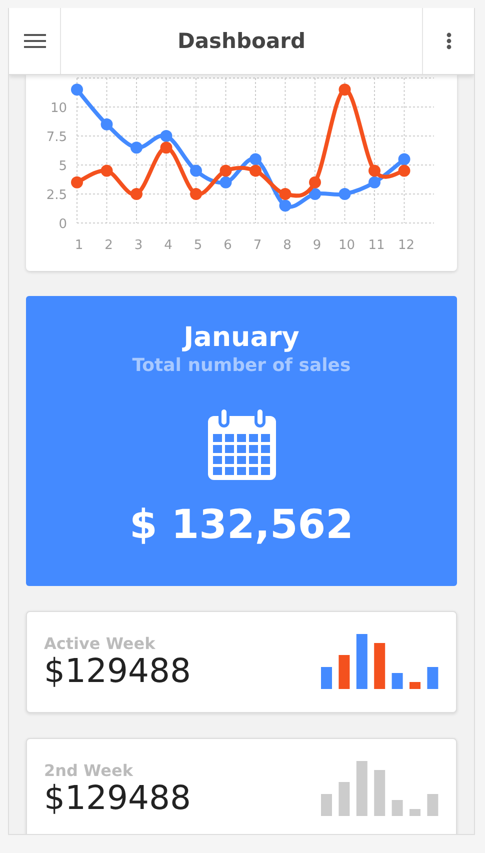 This screenshot has width=485, height=853. Describe the element at coordinates (287, 245) in the screenshot. I see `axis-label: 8` at that location.